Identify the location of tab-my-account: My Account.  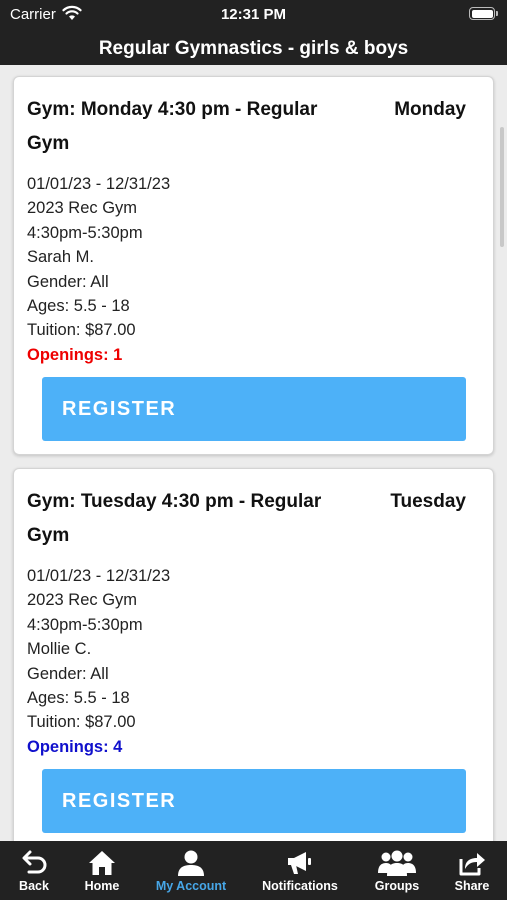
(191, 870).